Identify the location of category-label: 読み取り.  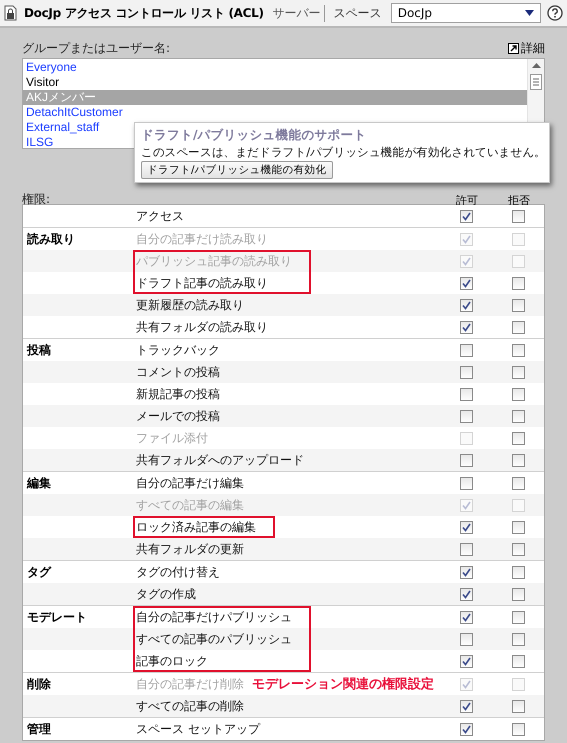
(51, 239).